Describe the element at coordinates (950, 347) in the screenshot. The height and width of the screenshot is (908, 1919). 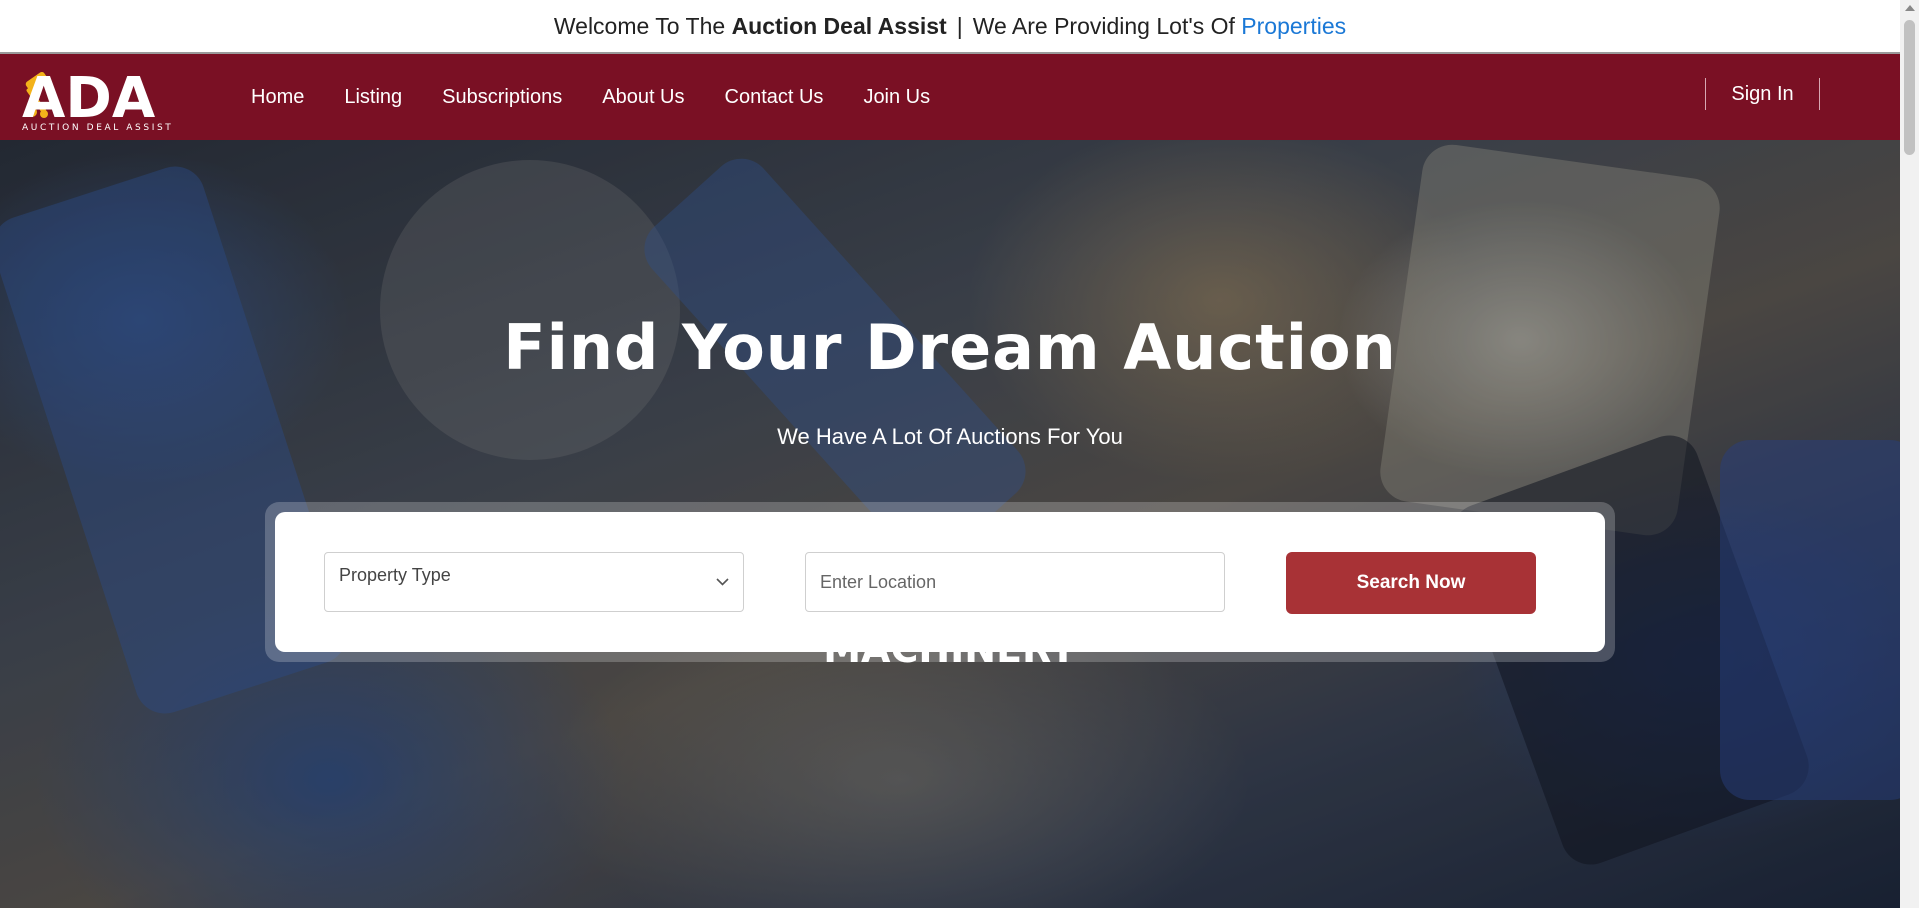
I see `hero-title: Find Your Dream Auction` at that location.